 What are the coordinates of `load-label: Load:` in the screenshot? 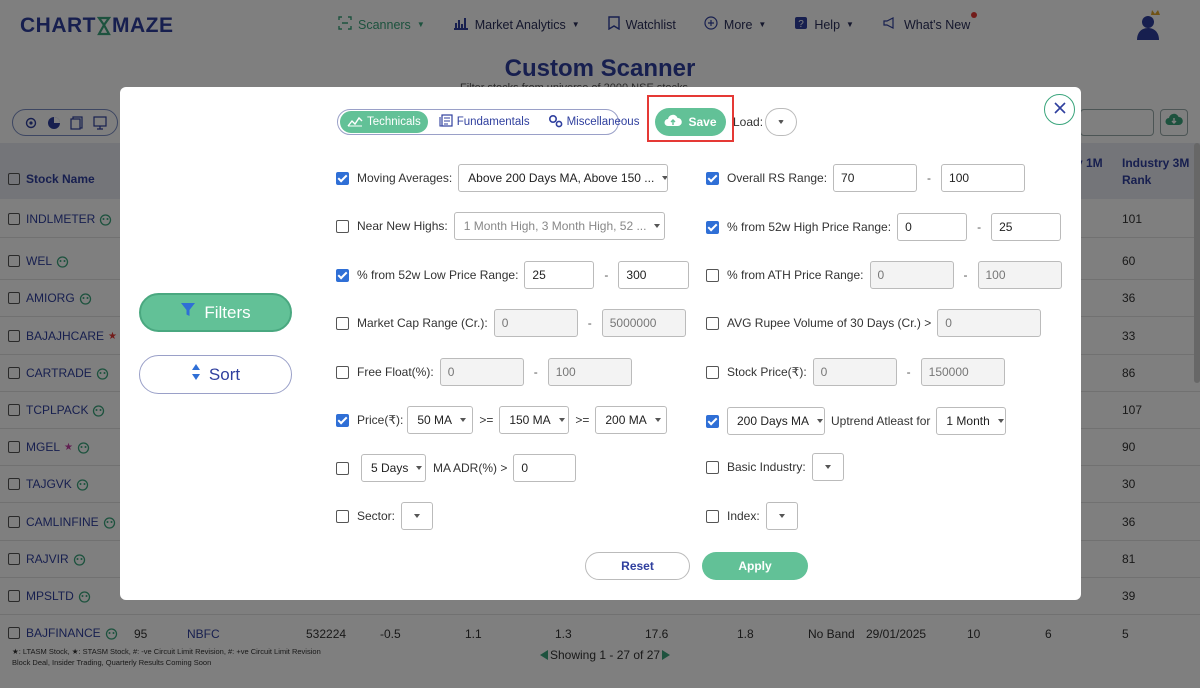 It's located at (748, 122).